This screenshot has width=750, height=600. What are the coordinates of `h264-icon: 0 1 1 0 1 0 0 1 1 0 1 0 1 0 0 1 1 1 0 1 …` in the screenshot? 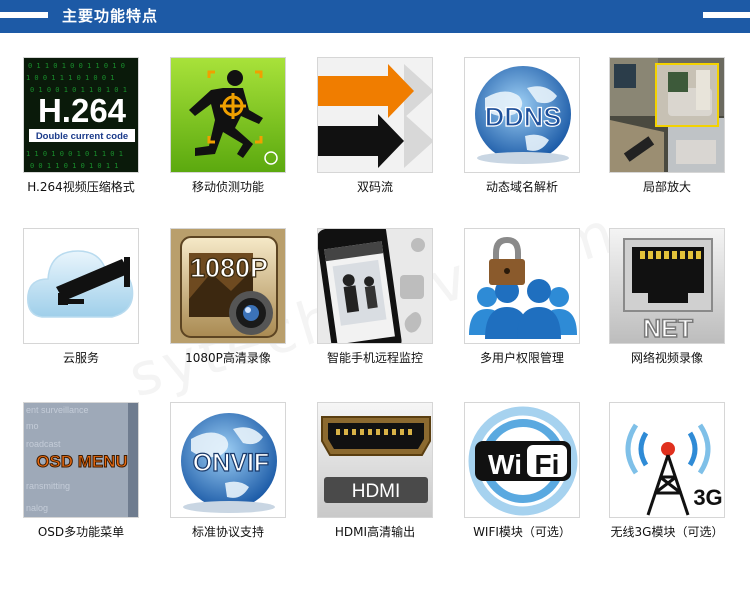 It's located at (81, 115).